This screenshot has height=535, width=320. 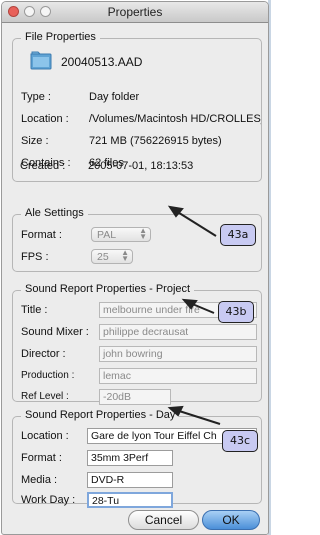 What do you see at coordinates (41, 458) in the screenshot?
I see `day-format-label: Format :` at bounding box center [41, 458].